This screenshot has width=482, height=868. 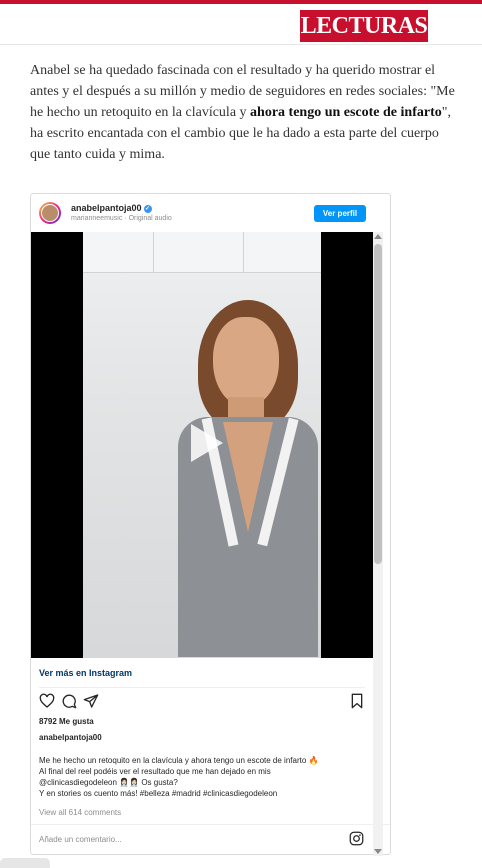 I want to click on ig-audio-label: marianneemusic · Original audio, so click(x=121, y=218).